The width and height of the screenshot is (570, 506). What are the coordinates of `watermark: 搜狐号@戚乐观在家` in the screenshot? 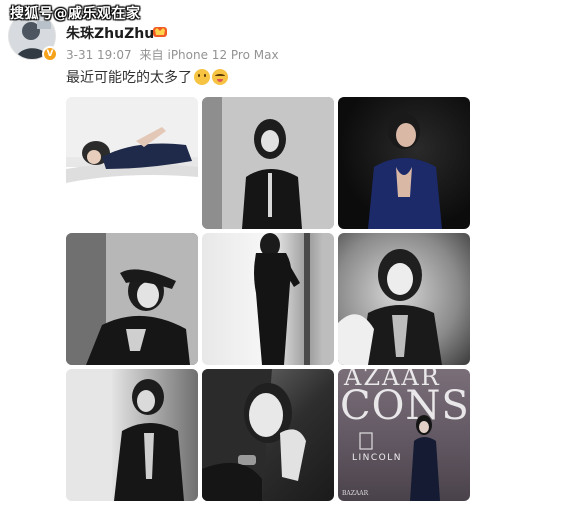 It's located at (75, 14).